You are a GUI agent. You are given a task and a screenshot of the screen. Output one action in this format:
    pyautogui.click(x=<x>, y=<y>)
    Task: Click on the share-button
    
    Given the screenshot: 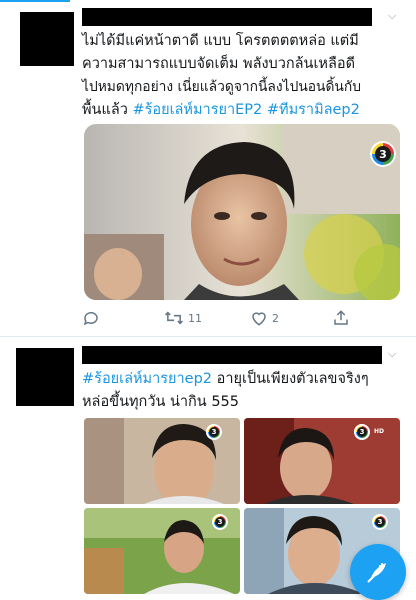 What is the action you would take?
    pyautogui.click(x=341, y=318)
    